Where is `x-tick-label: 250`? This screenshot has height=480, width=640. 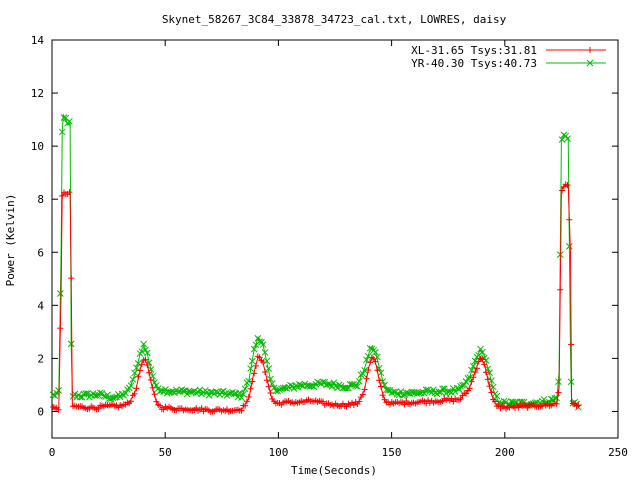 x-tick-label: 250 is located at coordinates (618, 452).